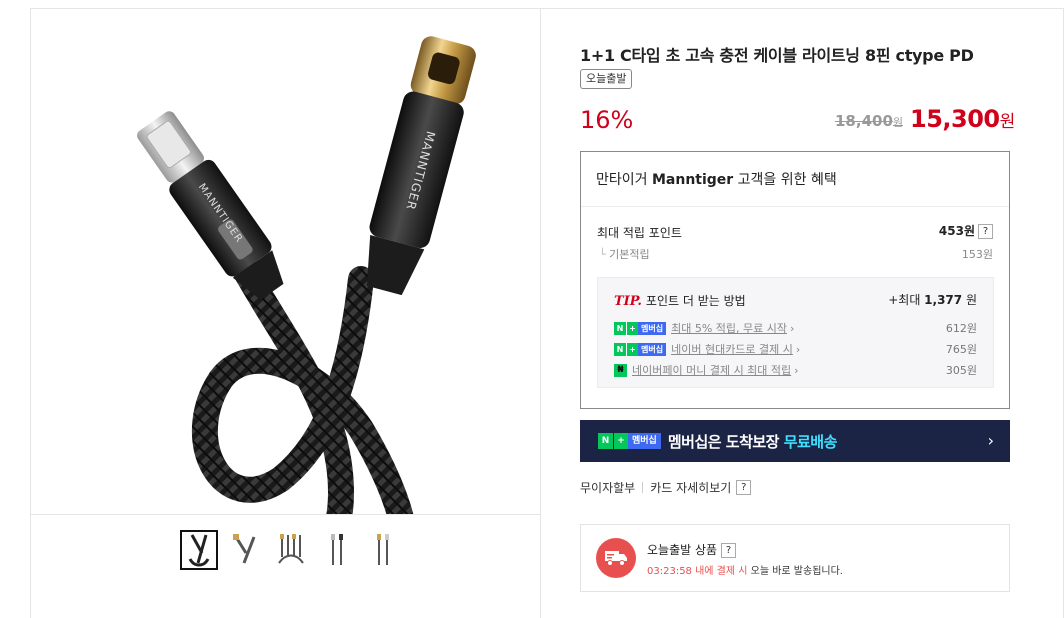 The height and width of the screenshot is (618, 1064). Describe the element at coordinates (643, 487) in the screenshot. I see `separator` at that location.